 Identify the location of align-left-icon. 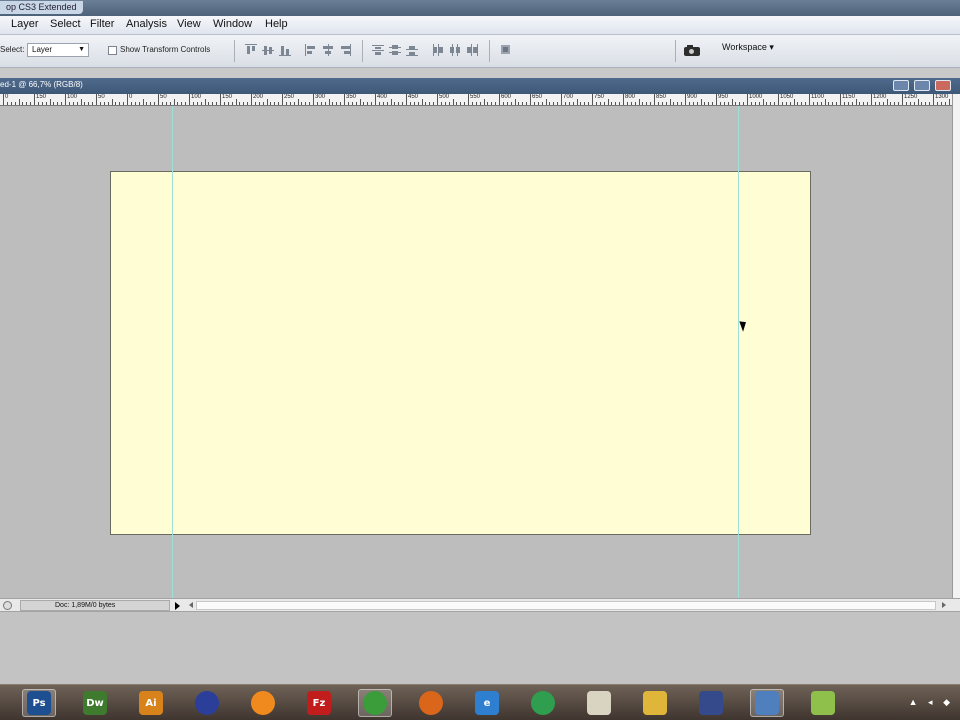
(311, 50).